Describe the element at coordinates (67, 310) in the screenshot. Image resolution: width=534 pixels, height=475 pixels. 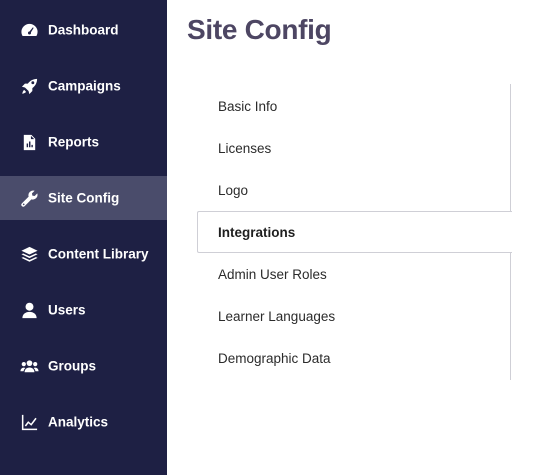
I see `sidebar-item-label: Users` at that location.